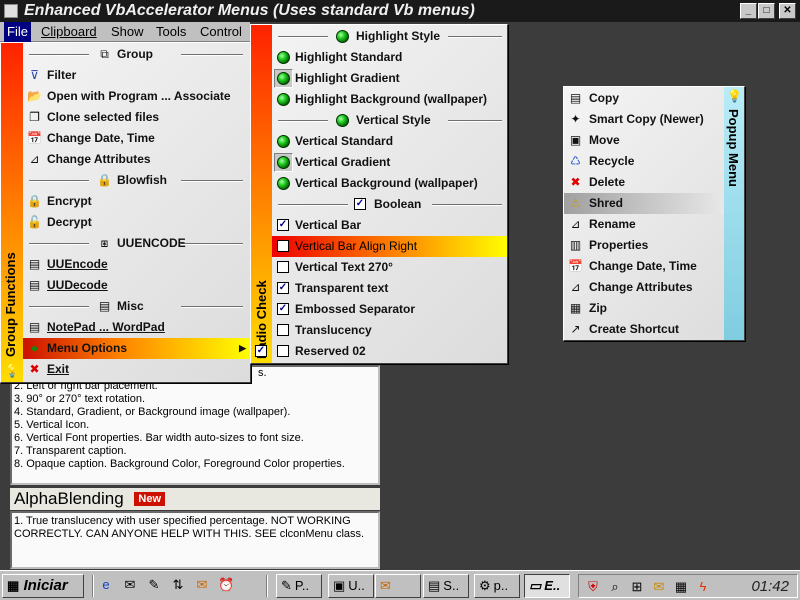 The width and height of the screenshot is (800, 600). I want to click on popup-item-label: Properties, so click(619, 245).